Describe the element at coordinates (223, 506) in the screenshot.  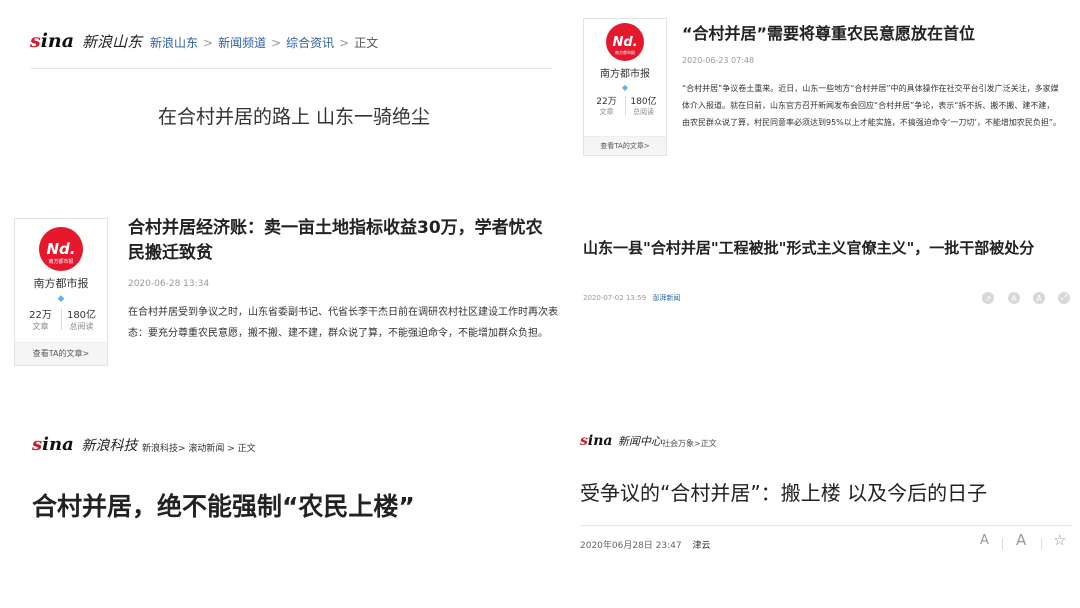
I see `article-title: 合村并居，绝不能强制“农民上楼”` at that location.